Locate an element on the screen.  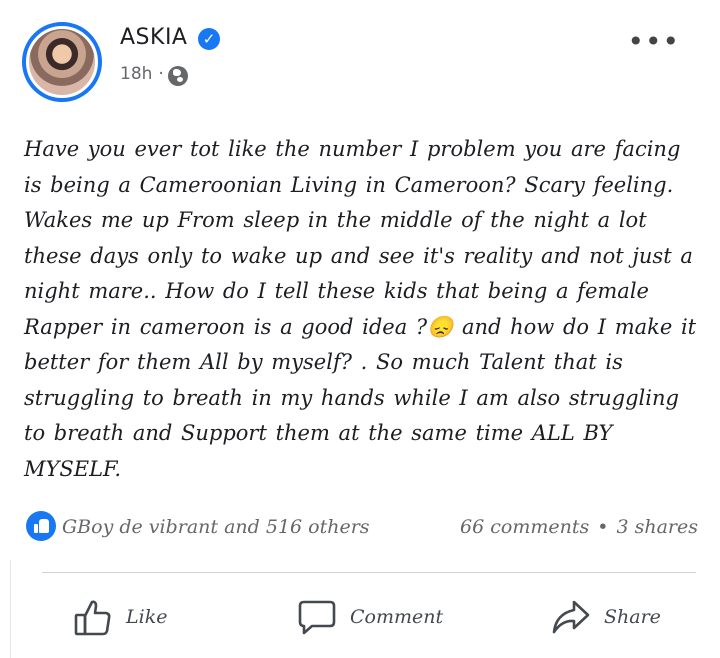
comments-count: 66 comments is located at coordinates (524, 527).